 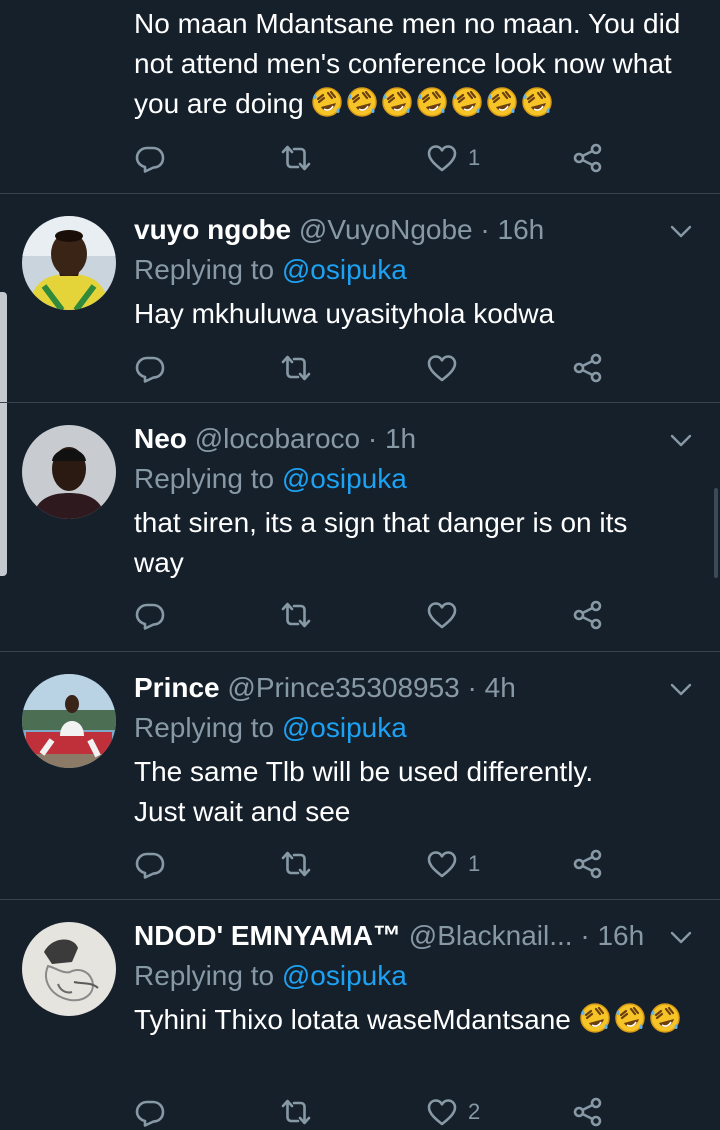 I want to click on like-count: 1, so click(x=474, y=157).